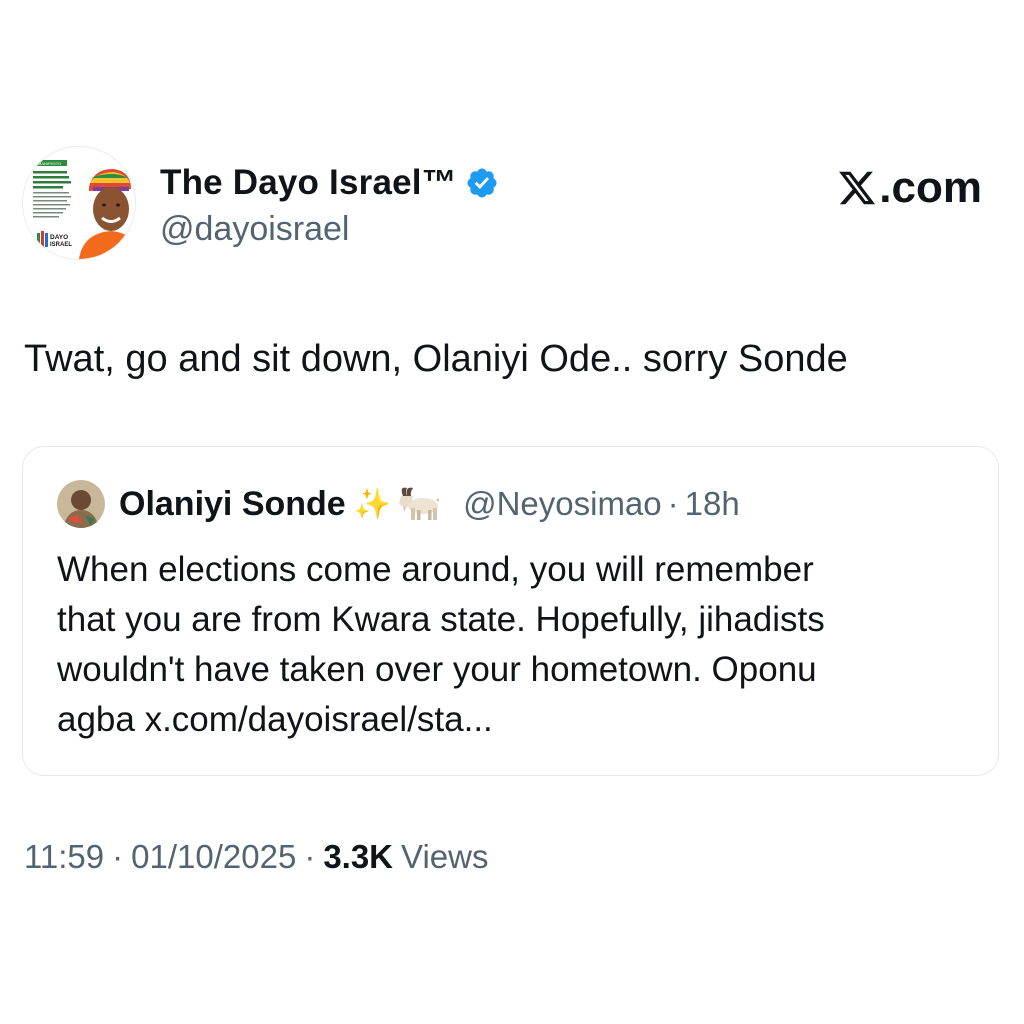 Image resolution: width=1024 pixels, height=1024 pixels. Describe the element at coordinates (308, 183) in the screenshot. I see `author-display-name: The Dayo Israel™` at that location.